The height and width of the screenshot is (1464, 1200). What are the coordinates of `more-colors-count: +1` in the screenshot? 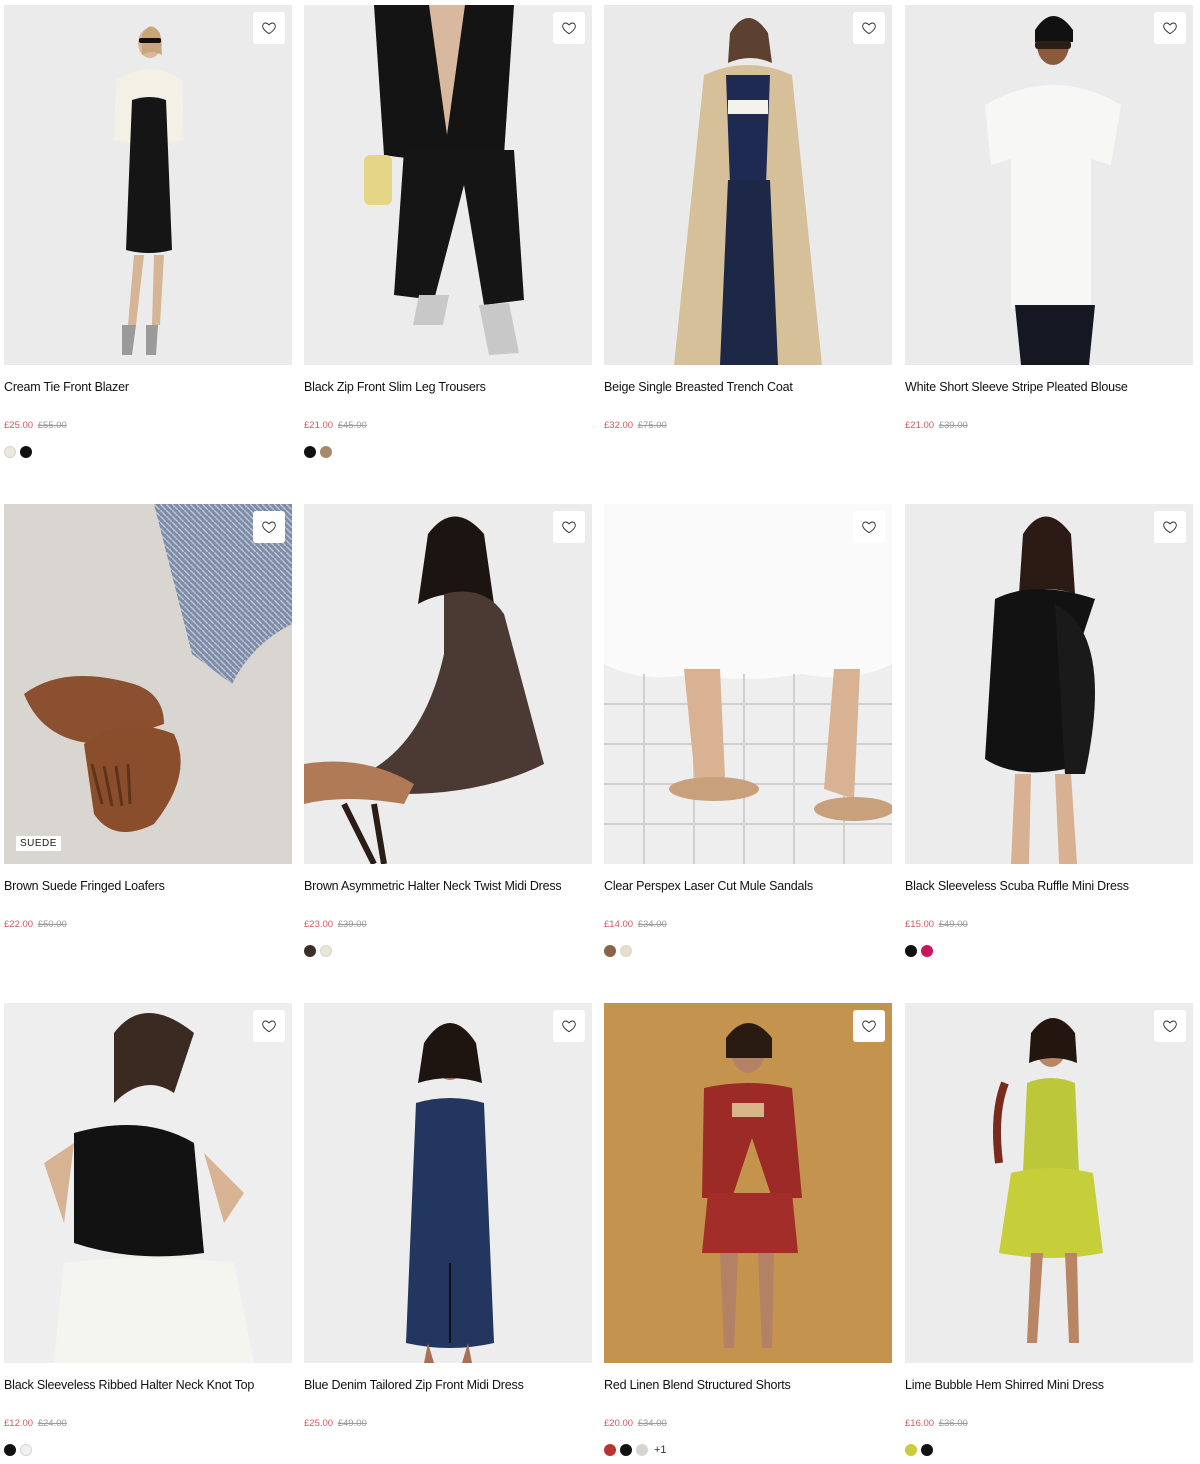 It's located at (660, 1450).